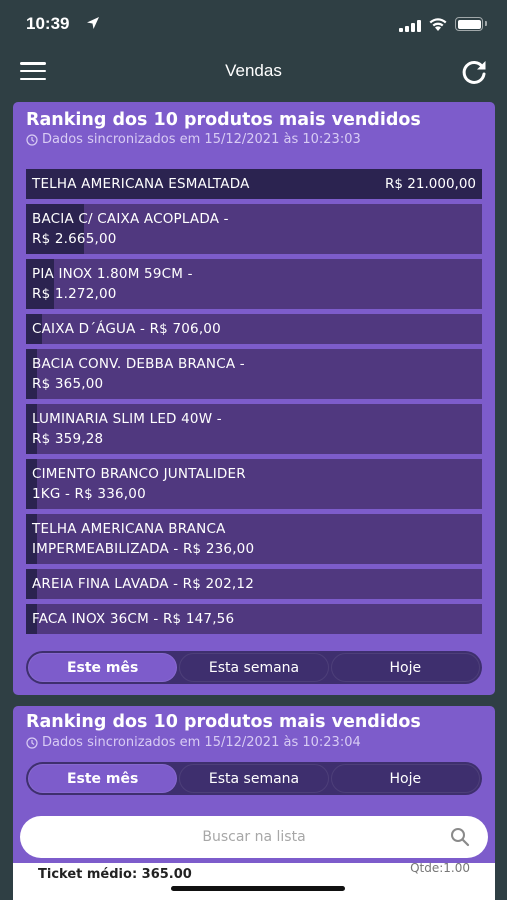  I want to click on item-name: FACA INOX 36CM - R$ 147,56, so click(133, 619).